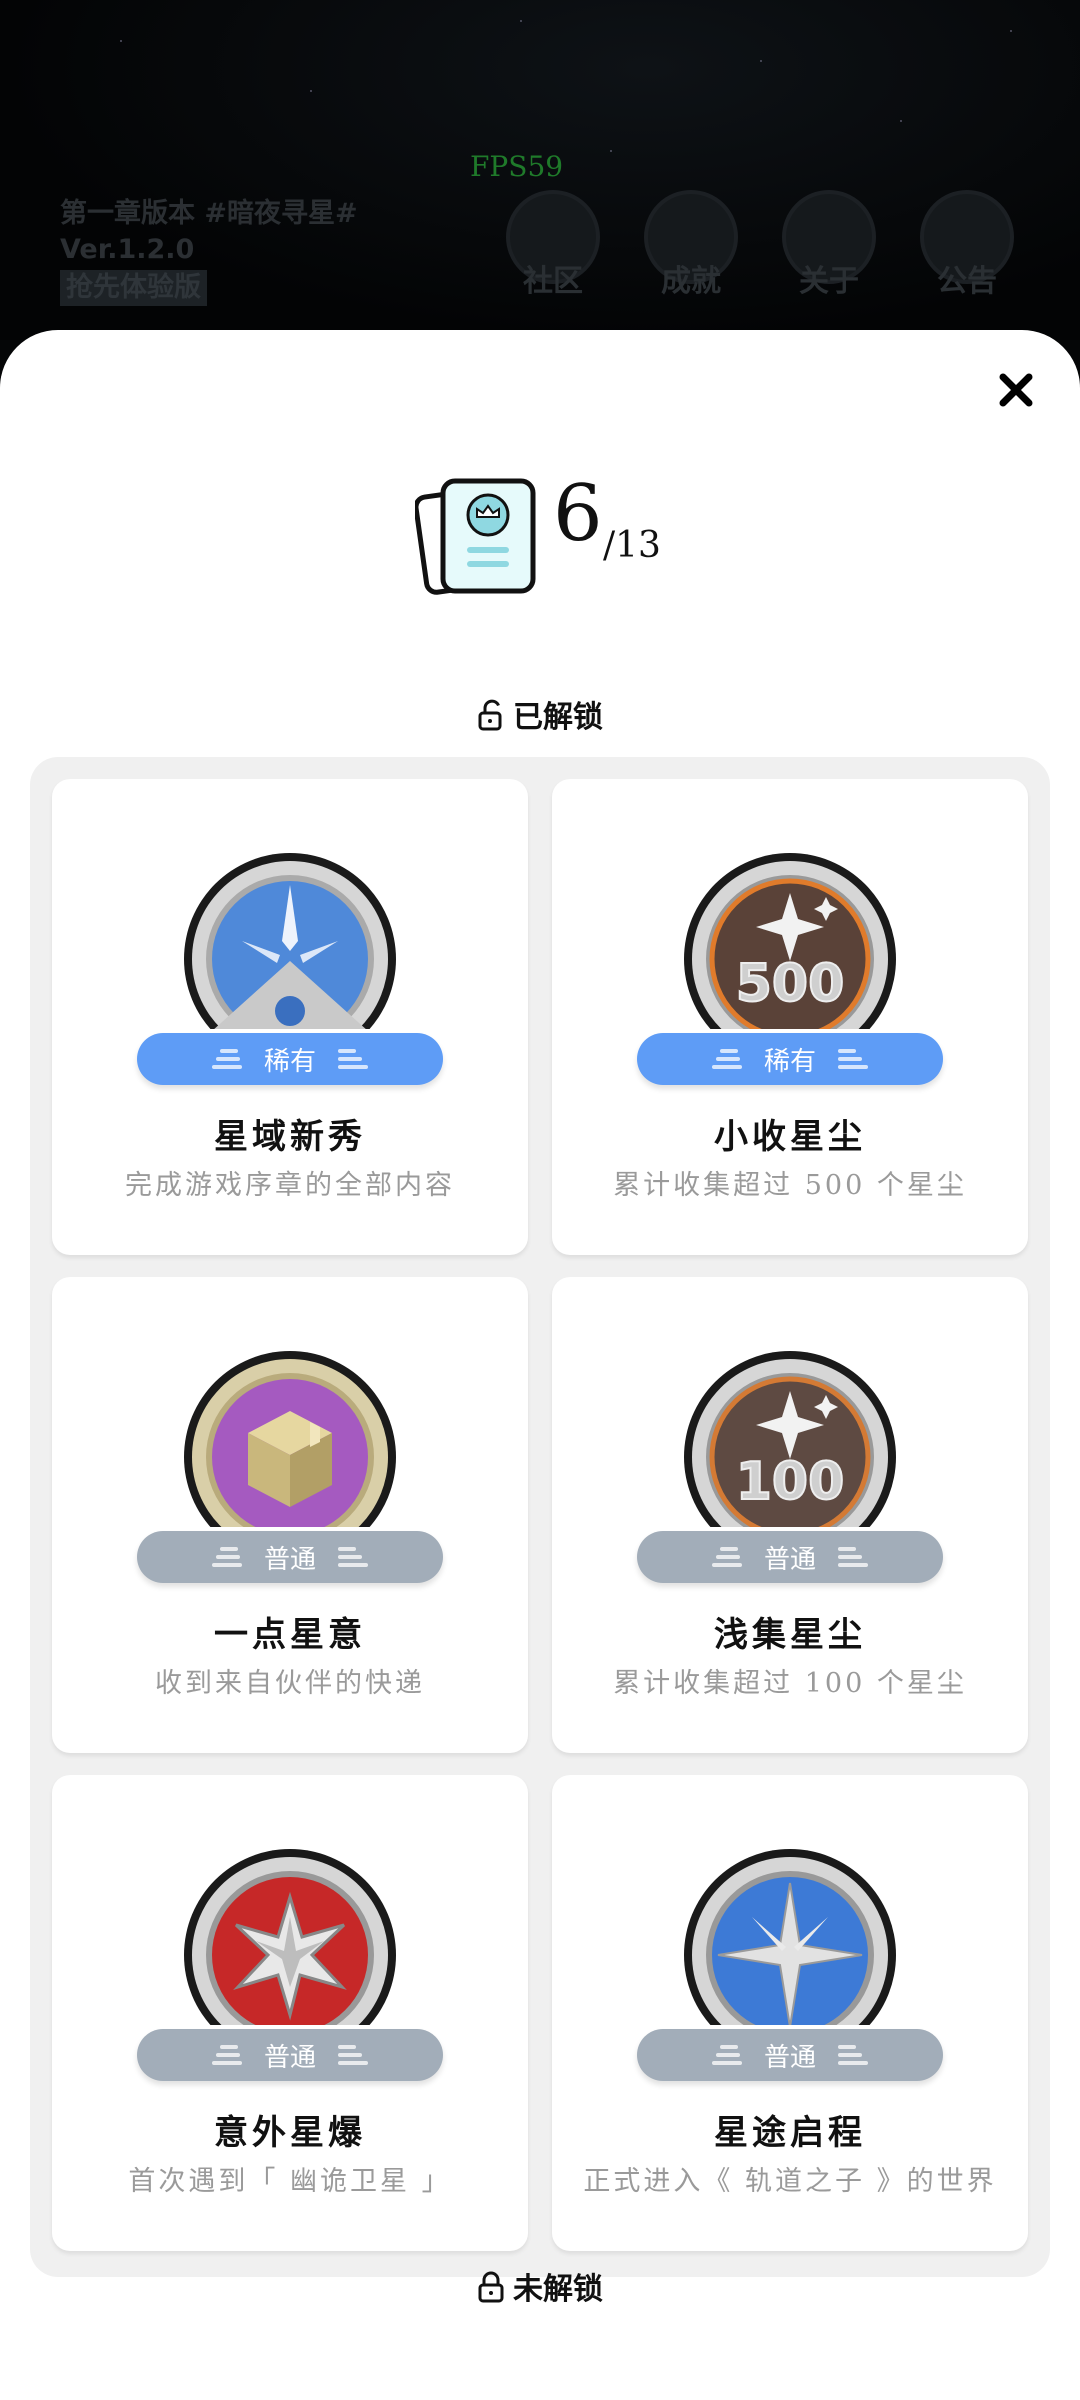  I want to click on achievement-title: 意外星爆, so click(290, 2133).